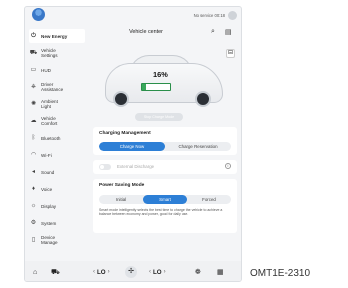  What do you see at coordinates (48, 172) in the screenshot?
I see `sidebar-item-label: Sound` at bounding box center [48, 172].